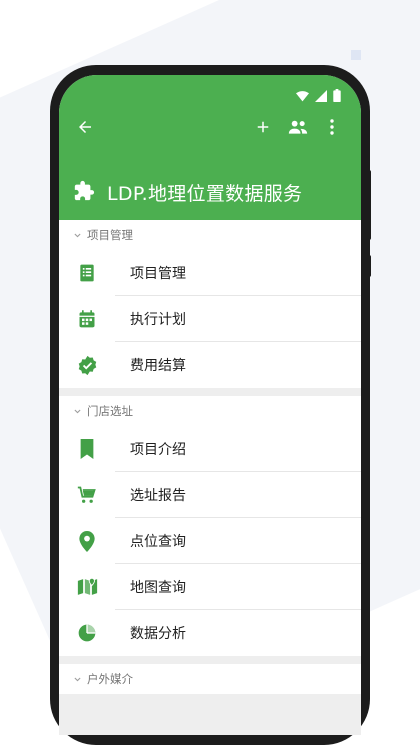  I want to click on menu-item-label: 点位查询, so click(158, 542).